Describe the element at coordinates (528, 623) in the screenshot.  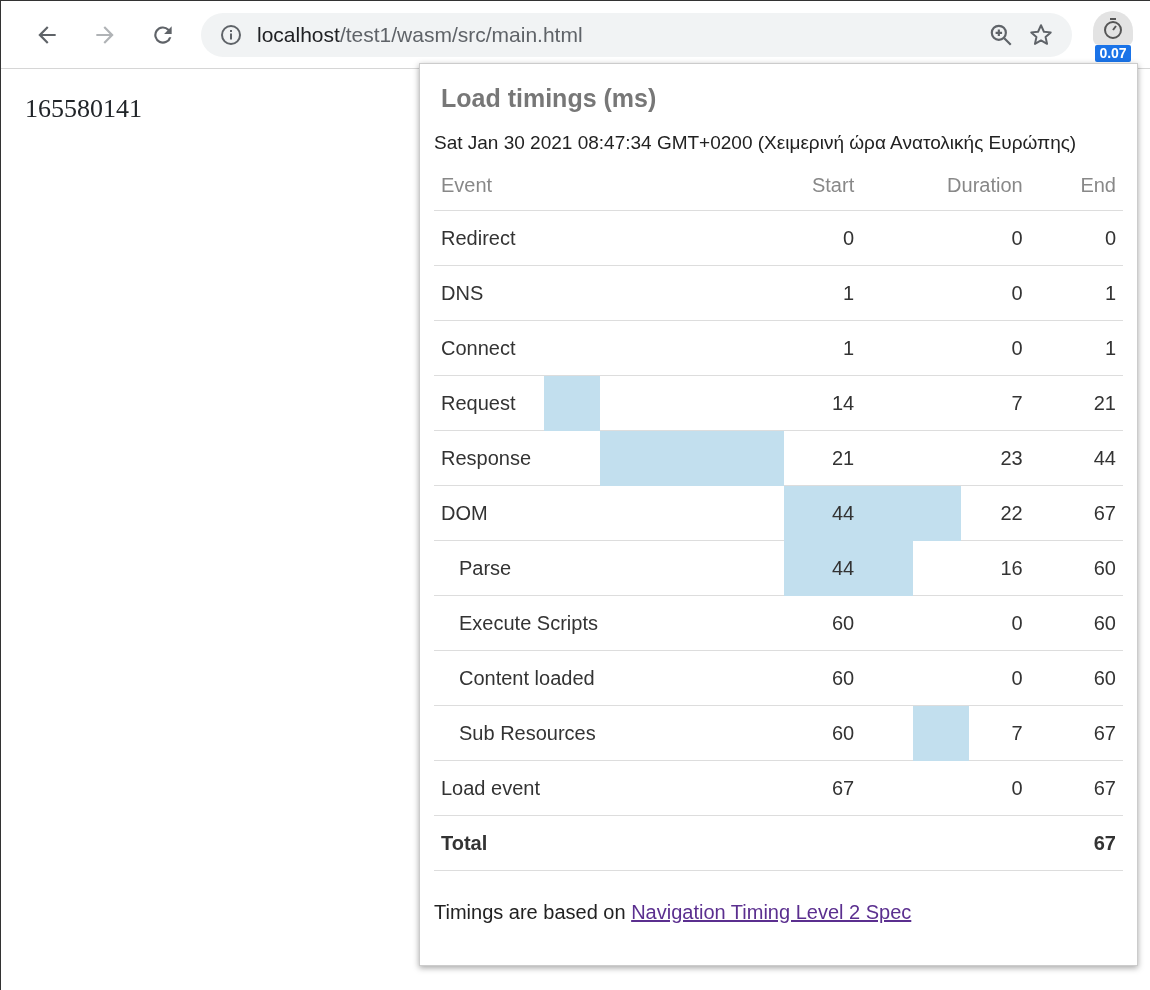
I see `table-cell: Execute Scripts` at that location.